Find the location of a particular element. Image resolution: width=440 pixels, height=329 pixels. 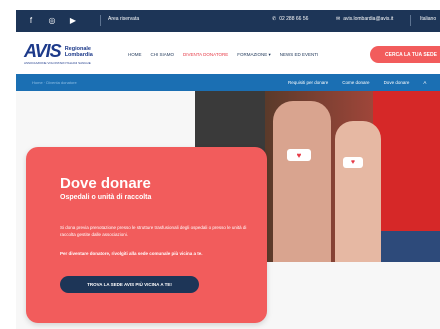

language-selector: Italiano is located at coordinates (428, 19).